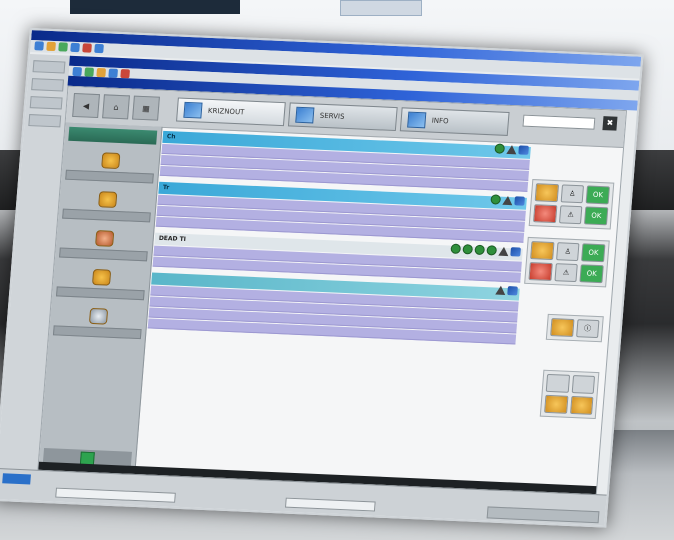 This screenshot has width=674, height=540. I want to click on home-button: ⌂, so click(116, 107).